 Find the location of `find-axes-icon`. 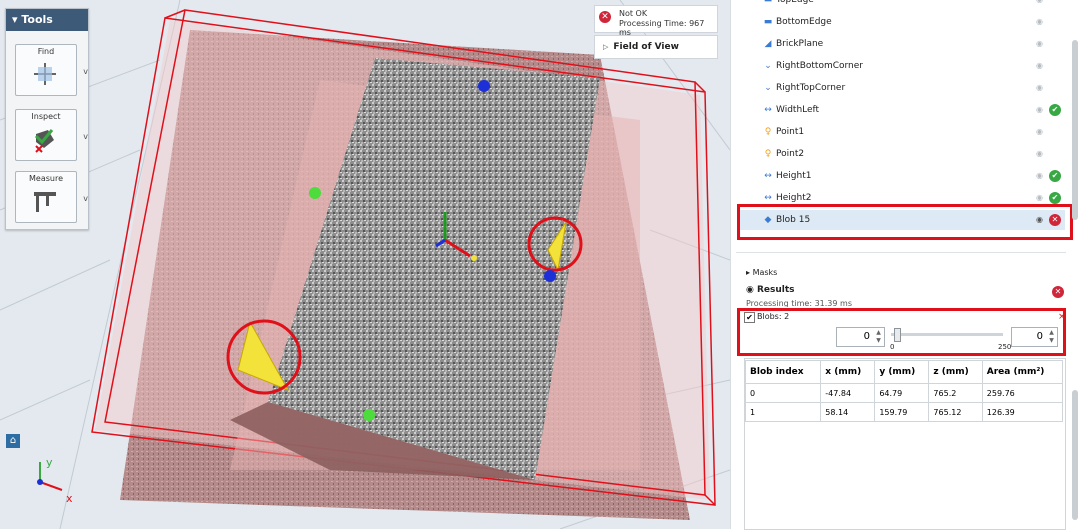

find-axes-icon is located at coordinates (45, 74).